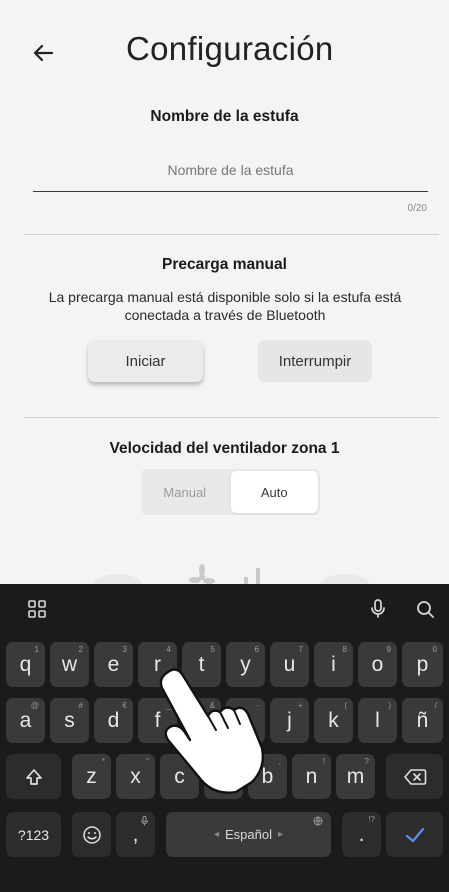 The width and height of the screenshot is (449, 892). Describe the element at coordinates (422, 720) in the screenshot. I see `key-n-tilde: / ñ` at that location.